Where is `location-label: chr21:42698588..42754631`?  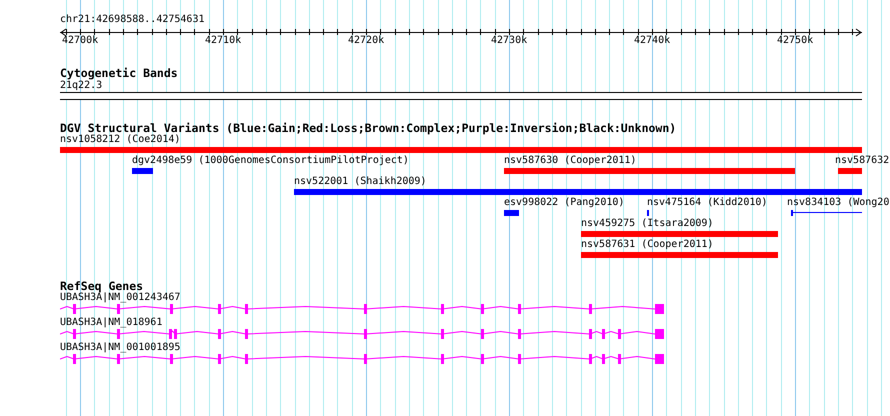 location-label: chr21:42698588..42754631 is located at coordinates (132, 20).